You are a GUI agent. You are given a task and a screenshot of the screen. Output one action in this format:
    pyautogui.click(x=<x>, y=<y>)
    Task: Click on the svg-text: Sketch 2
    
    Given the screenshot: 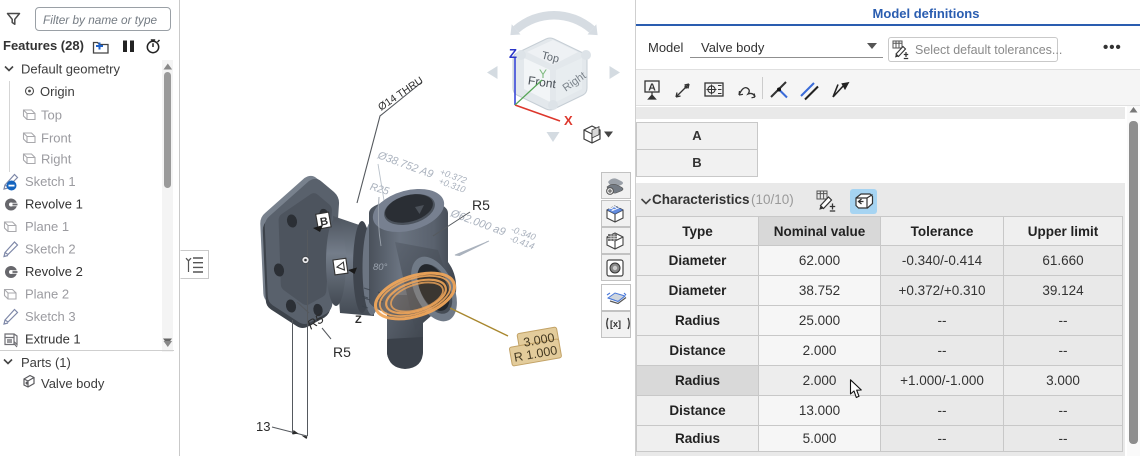 What is the action you would take?
    pyautogui.click(x=50, y=249)
    